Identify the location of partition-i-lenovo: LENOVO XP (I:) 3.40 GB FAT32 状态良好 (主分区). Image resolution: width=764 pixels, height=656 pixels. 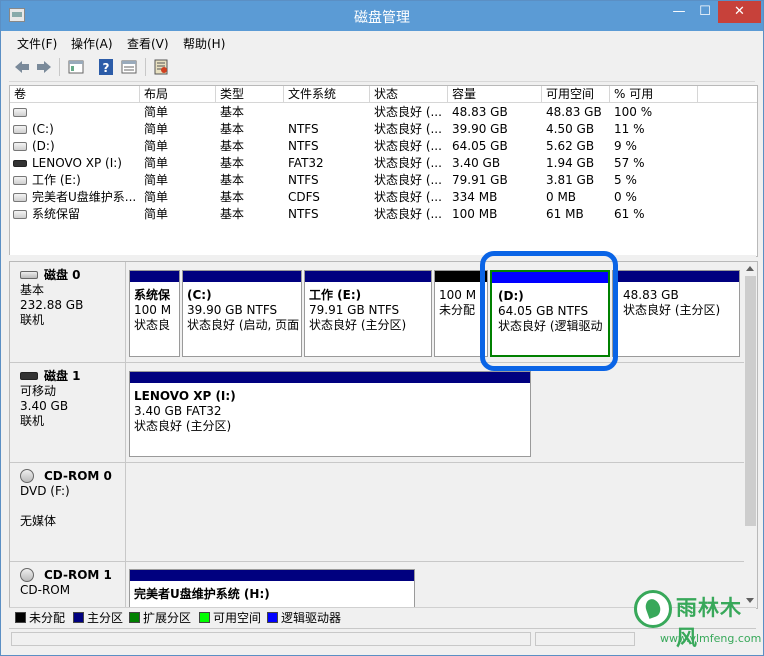
(330, 414).